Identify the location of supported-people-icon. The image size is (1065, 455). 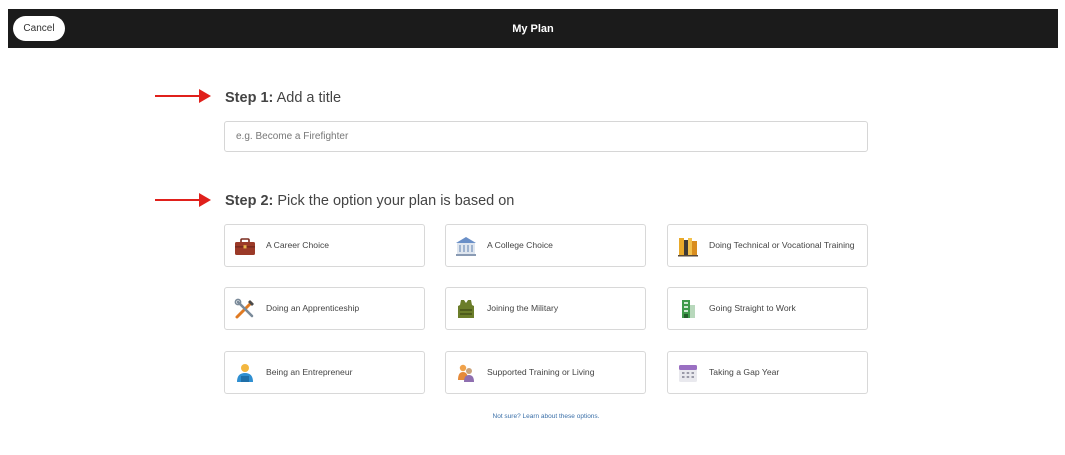
(466, 373).